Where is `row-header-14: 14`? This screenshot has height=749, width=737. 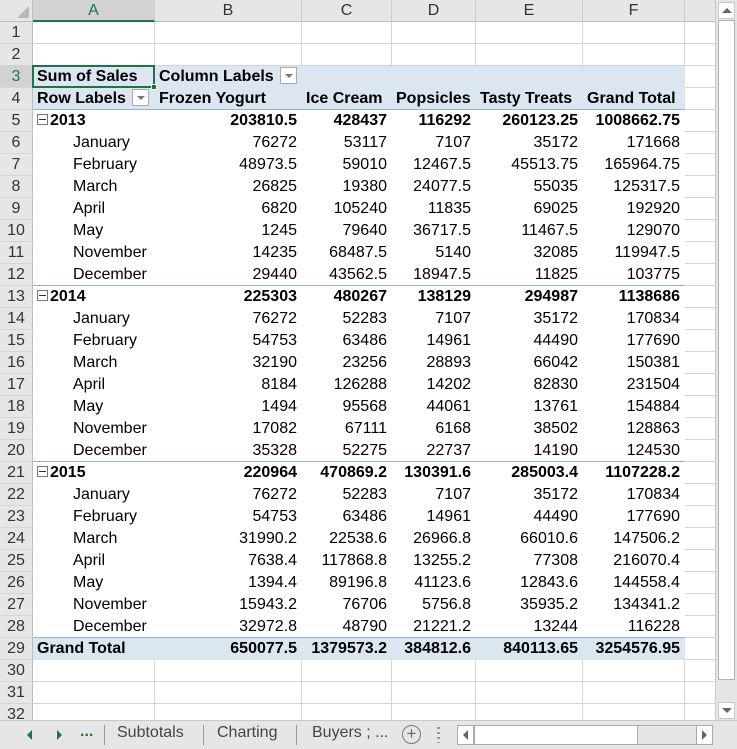 row-header-14: 14 is located at coordinates (16, 319).